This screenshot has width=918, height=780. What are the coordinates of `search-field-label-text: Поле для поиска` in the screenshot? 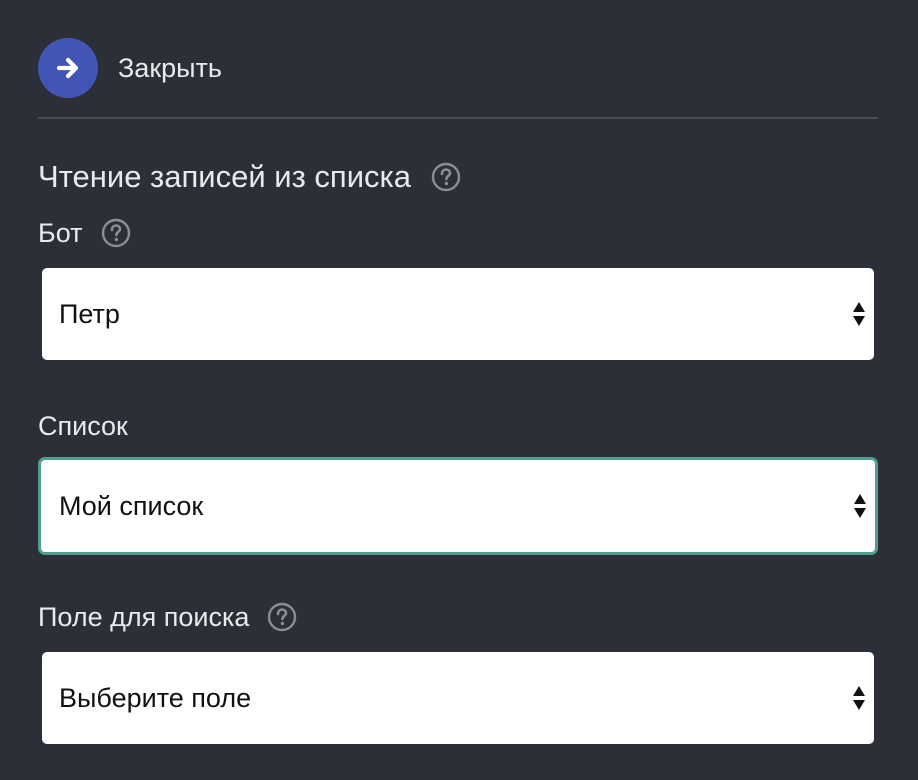 It's located at (144, 616).